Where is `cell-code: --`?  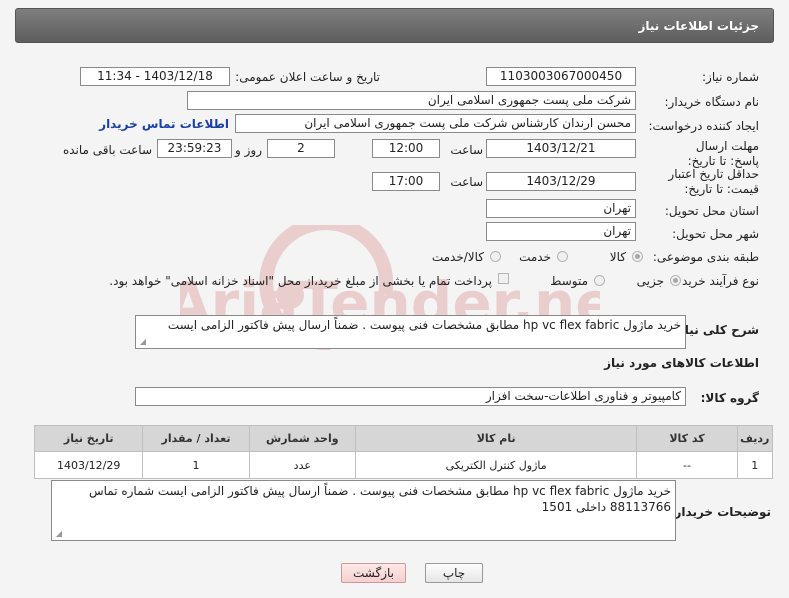
cell-code: -- is located at coordinates (687, 465).